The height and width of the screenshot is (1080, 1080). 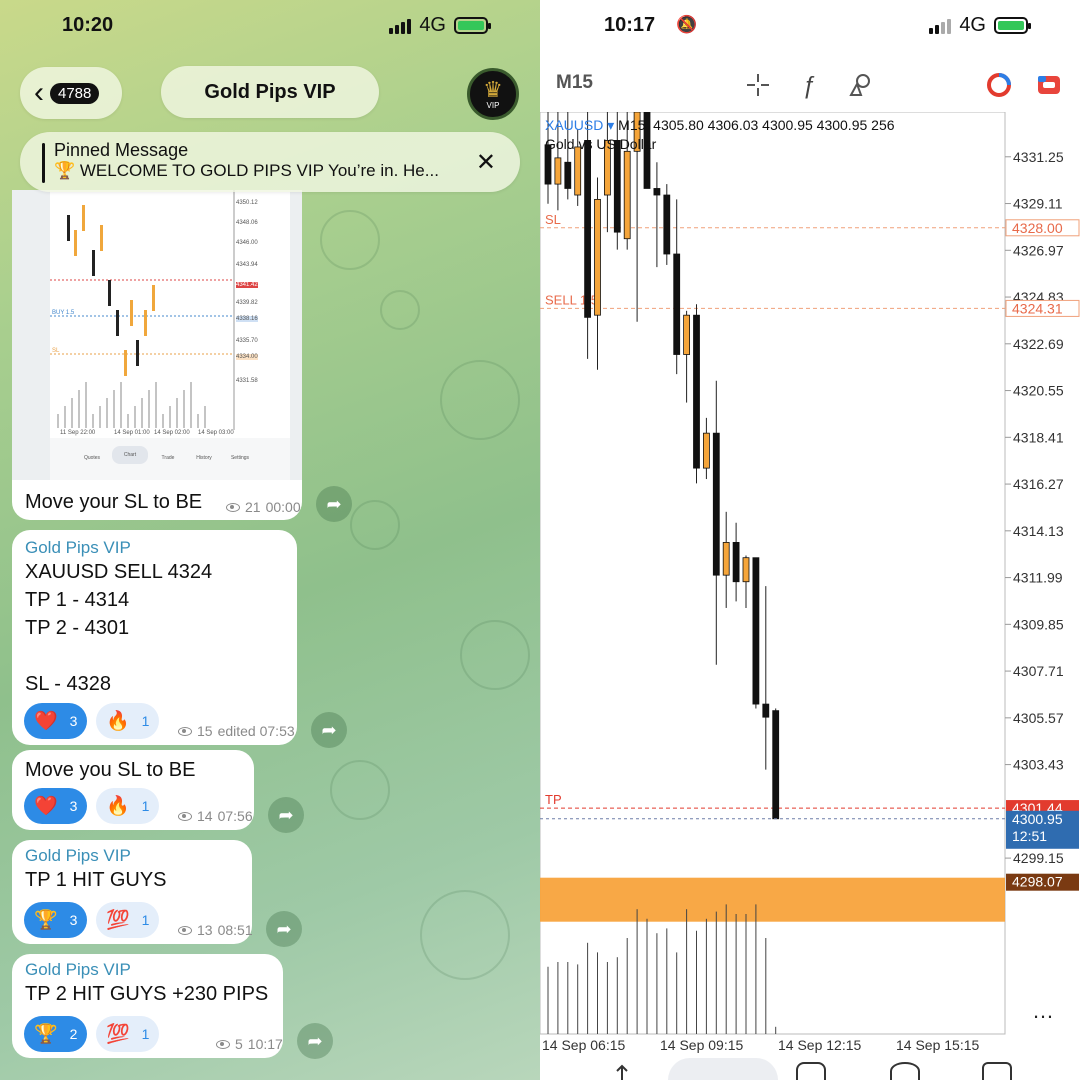 What do you see at coordinates (1038, 858) in the screenshot?
I see `price-tick-label: 4299.15` at bounding box center [1038, 858].